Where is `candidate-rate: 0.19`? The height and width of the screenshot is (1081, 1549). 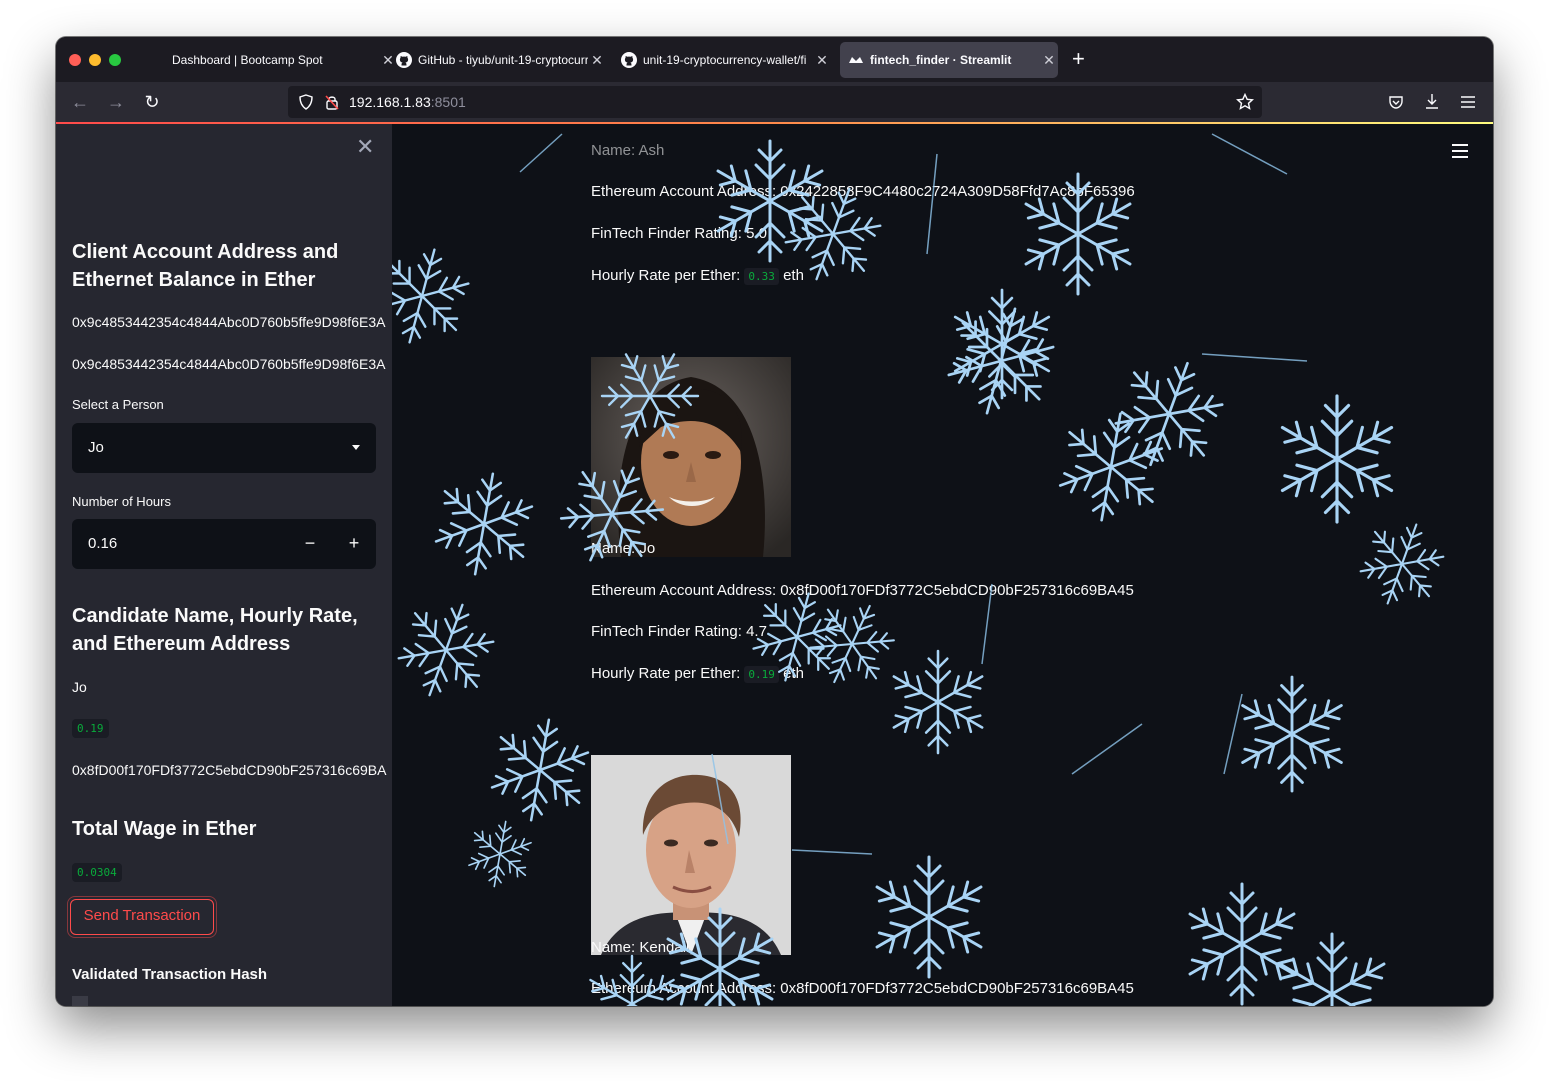
candidate-rate: 0.19 is located at coordinates (90, 728).